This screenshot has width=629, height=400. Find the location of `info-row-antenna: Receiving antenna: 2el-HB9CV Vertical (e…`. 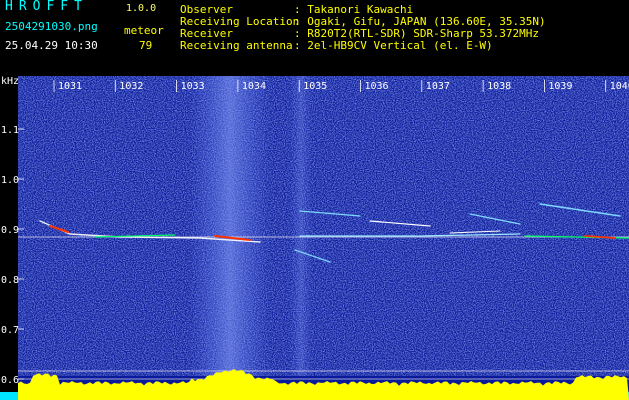

info-row-antenna: Receiving antenna: 2el-HB9CV Vertical (e… is located at coordinates (336, 46).